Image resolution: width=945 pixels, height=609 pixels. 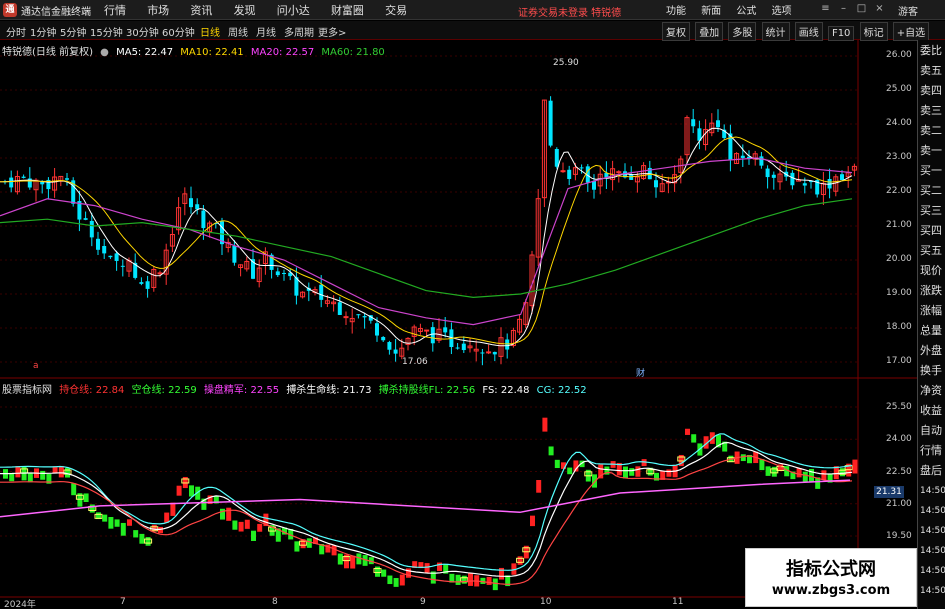 I want to click on operator-label: 操盘精军: 22.55, so click(x=241, y=390).